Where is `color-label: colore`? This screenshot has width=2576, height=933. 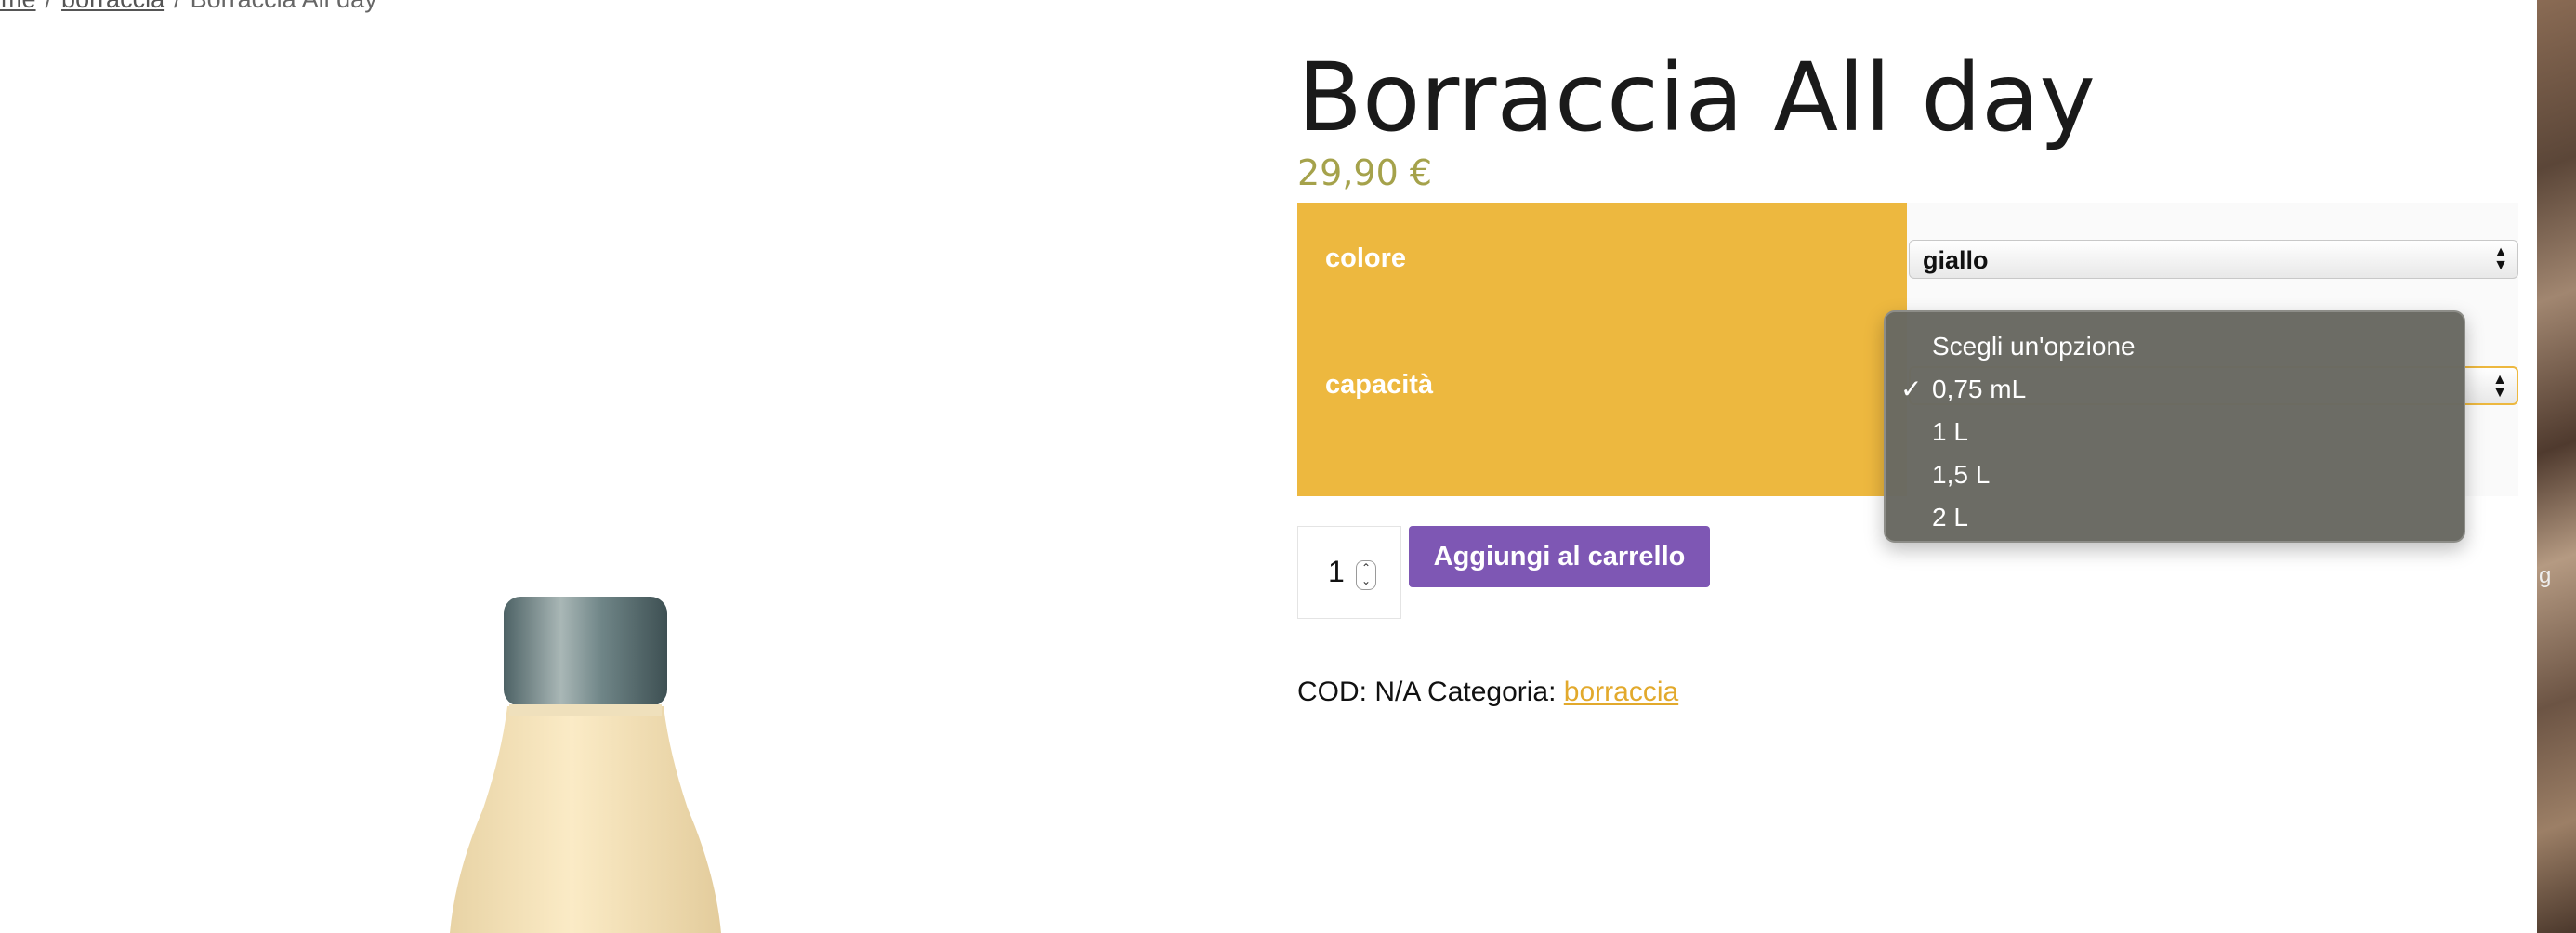
color-label: colore is located at coordinates (1366, 258).